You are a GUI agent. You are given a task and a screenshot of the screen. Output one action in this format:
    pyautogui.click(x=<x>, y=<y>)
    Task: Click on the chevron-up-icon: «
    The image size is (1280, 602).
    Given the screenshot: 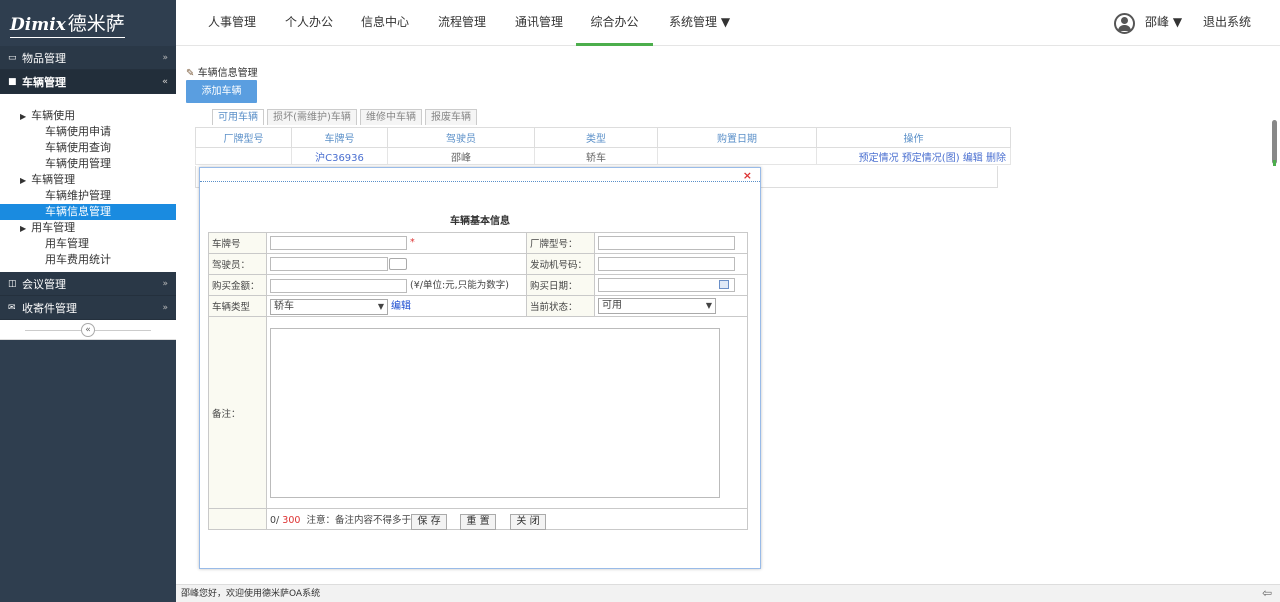 What is the action you would take?
    pyautogui.click(x=165, y=81)
    